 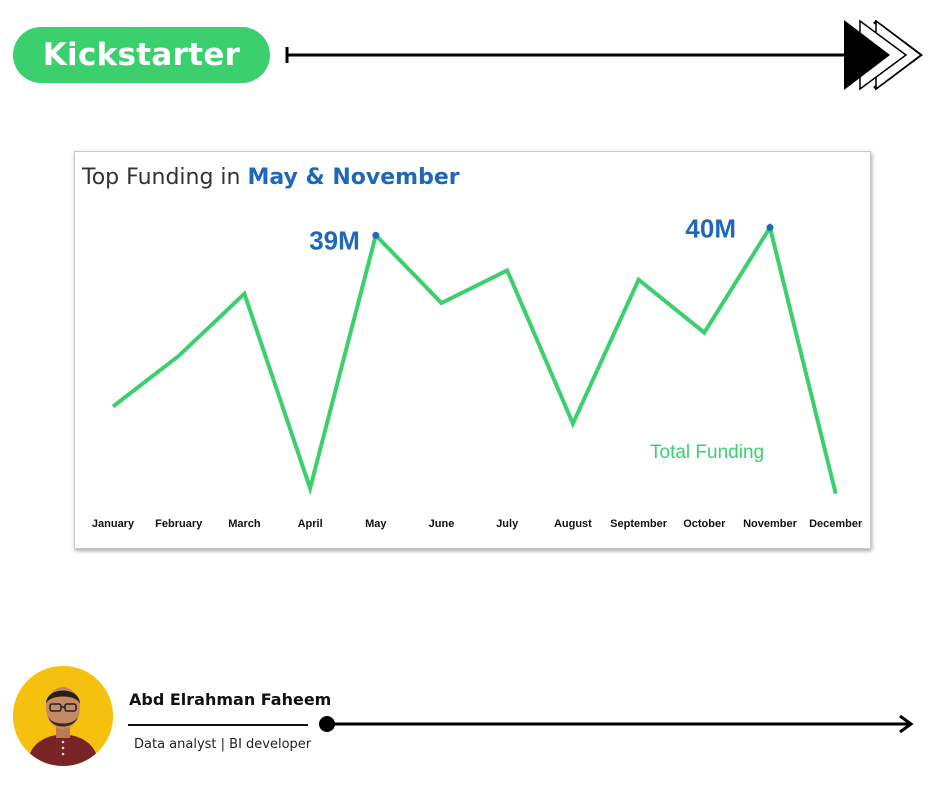 What do you see at coordinates (710, 229) in the screenshot?
I see `peak-data-label: 40M` at bounding box center [710, 229].